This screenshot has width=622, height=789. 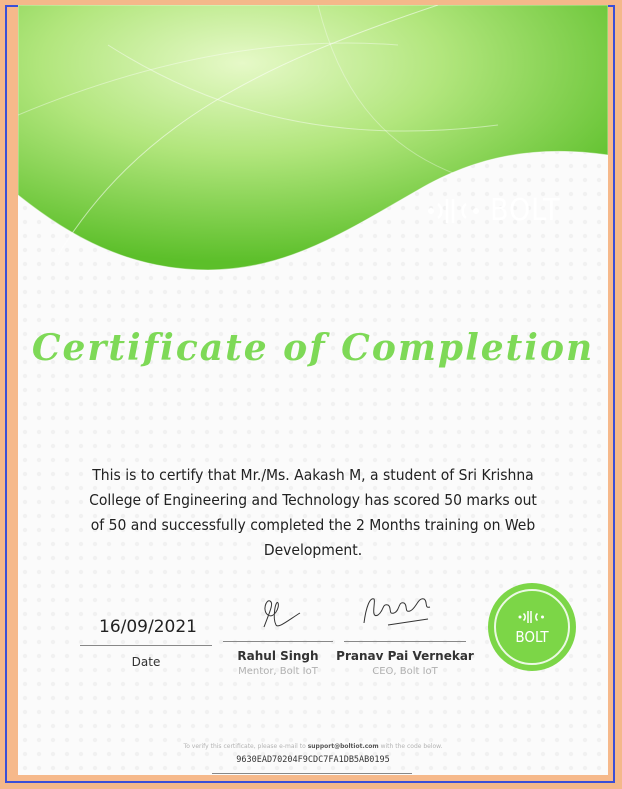 I want to click on code-underline, so click(x=312, y=773).